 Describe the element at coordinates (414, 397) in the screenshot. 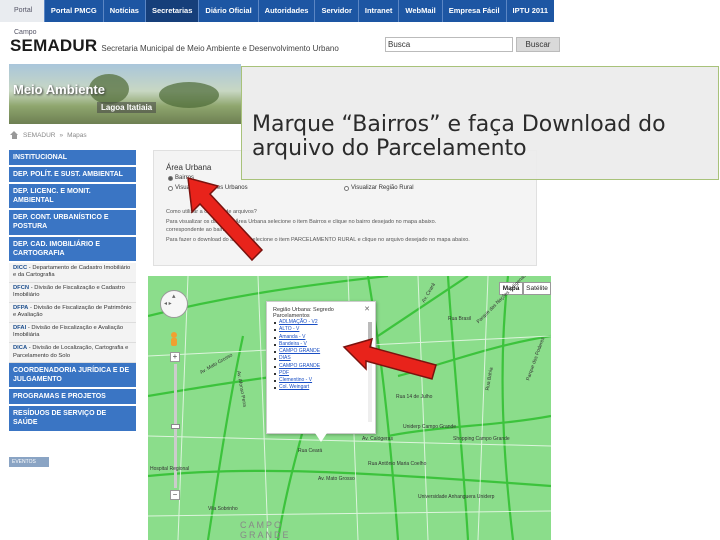

I see `map-label: Rua 14 de Julho` at that location.